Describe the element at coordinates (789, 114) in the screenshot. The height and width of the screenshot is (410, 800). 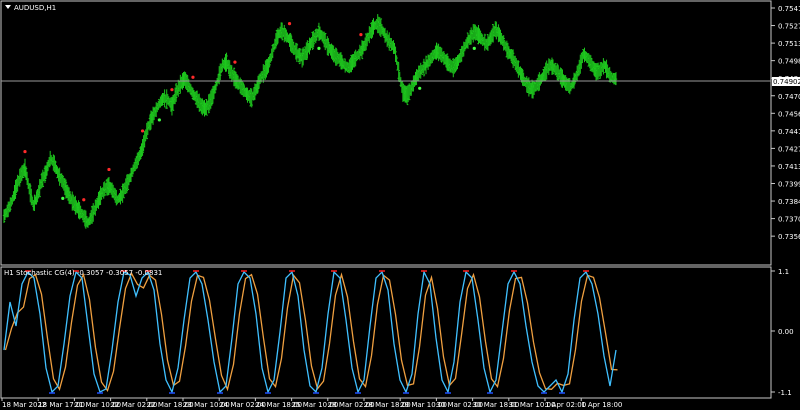
I see `price-axis-label: 0.74560` at that location.